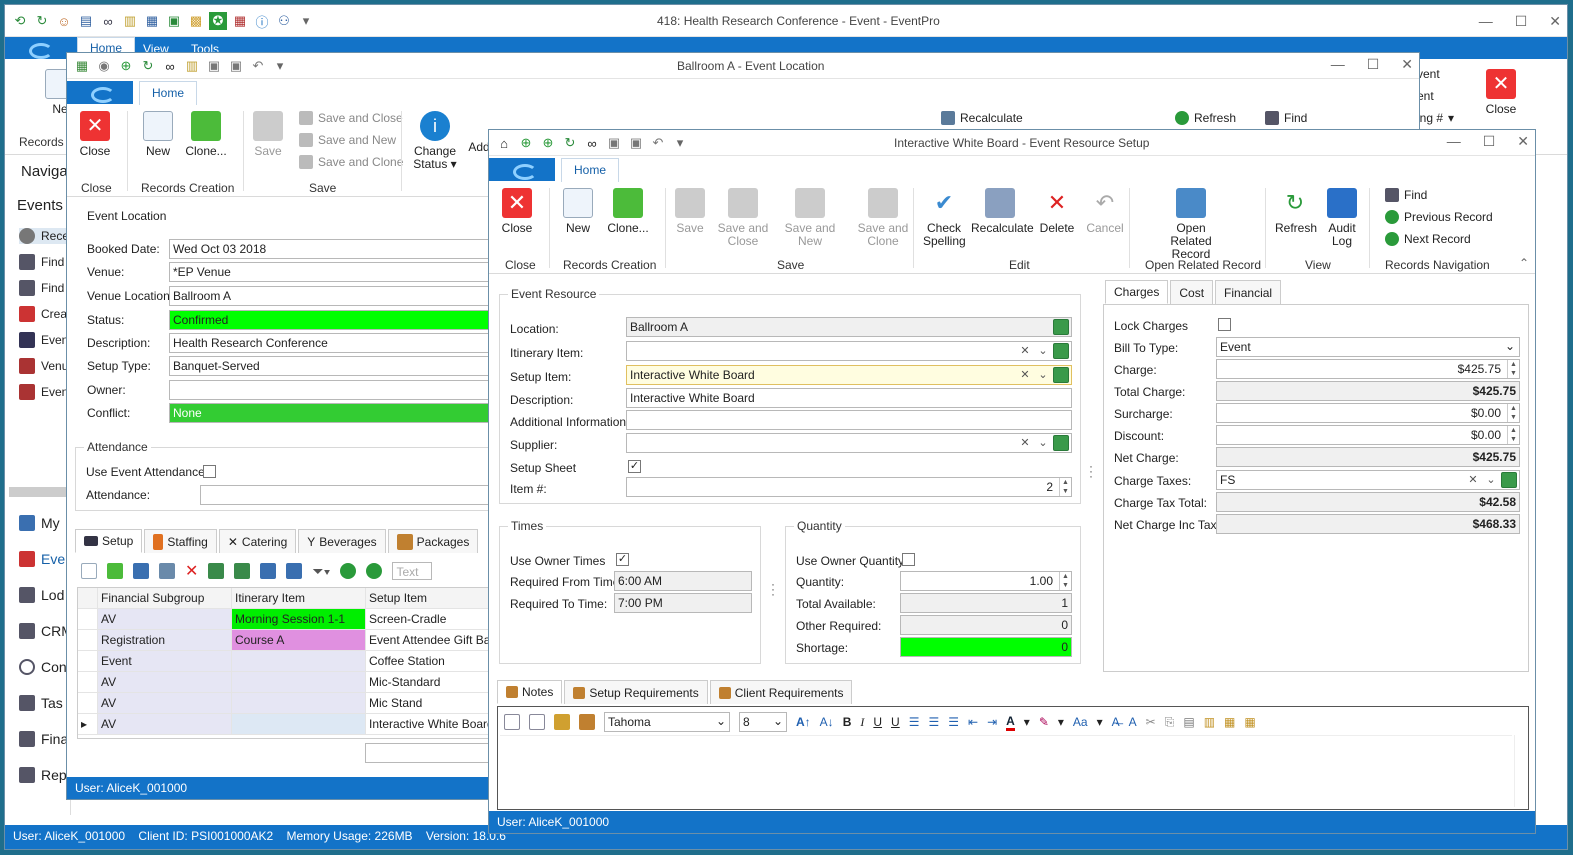 The height and width of the screenshot is (855, 1573). I want to click on module-contacts: Con, so click(43, 667).